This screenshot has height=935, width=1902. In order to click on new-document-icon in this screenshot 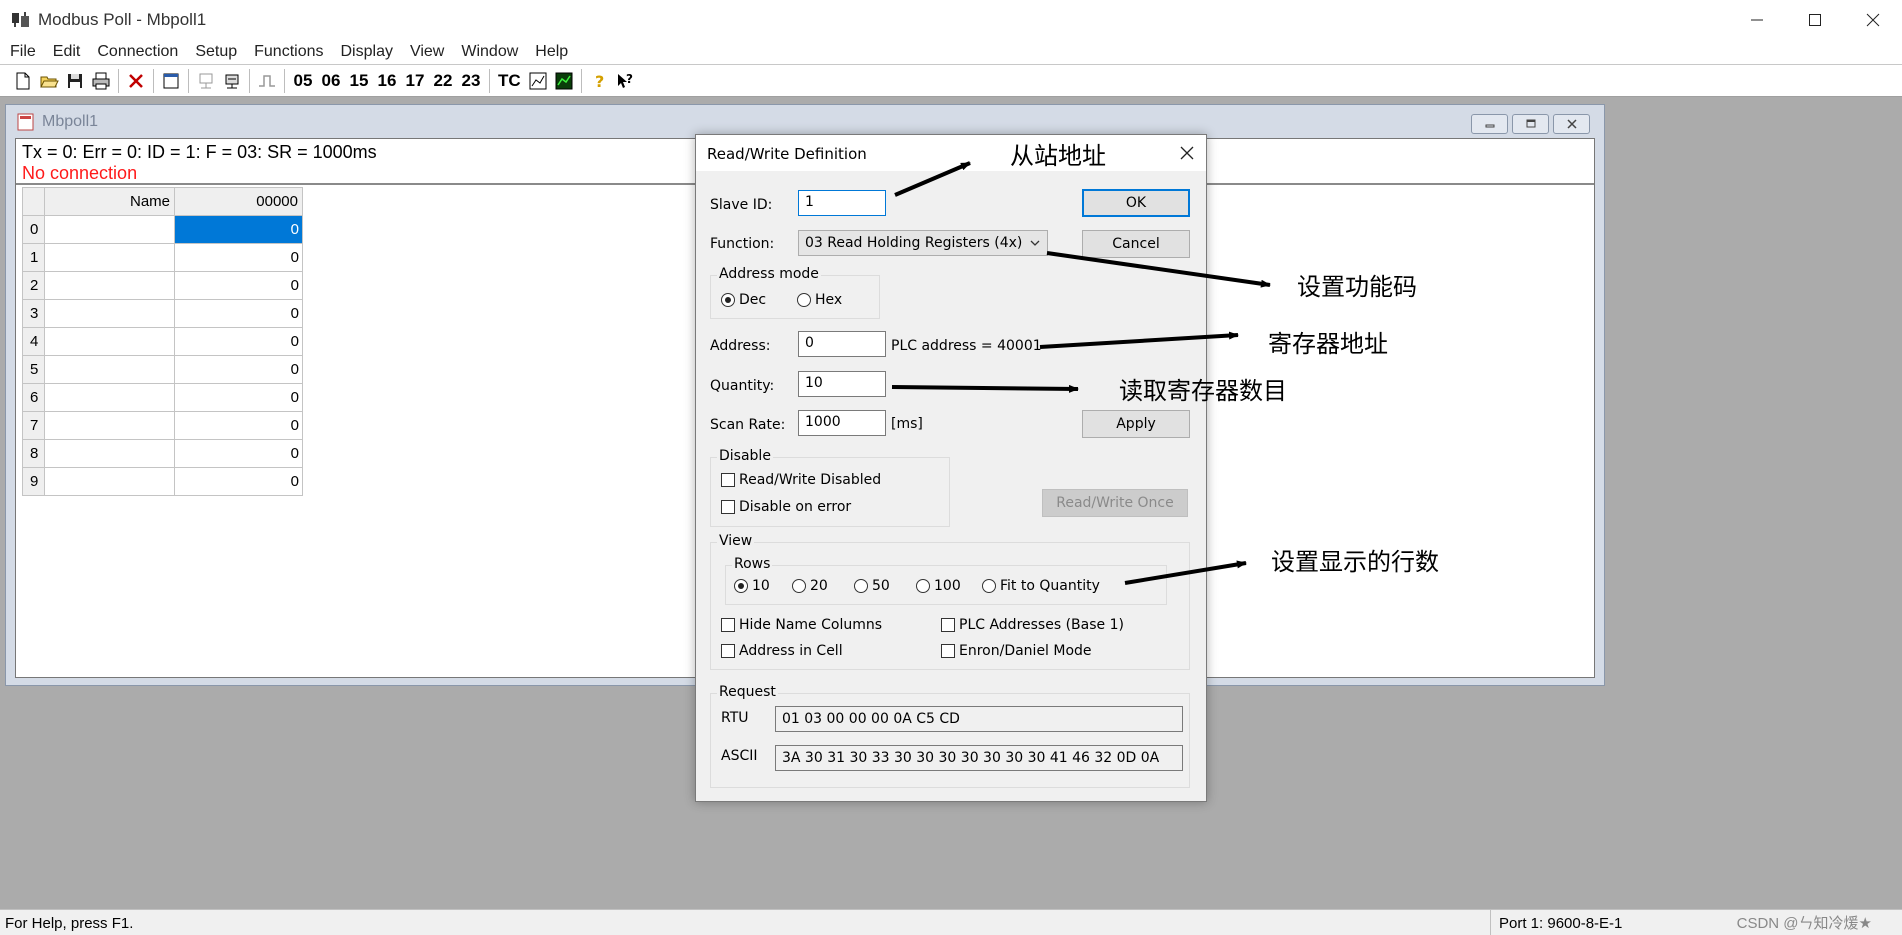, I will do `click(23, 80)`.